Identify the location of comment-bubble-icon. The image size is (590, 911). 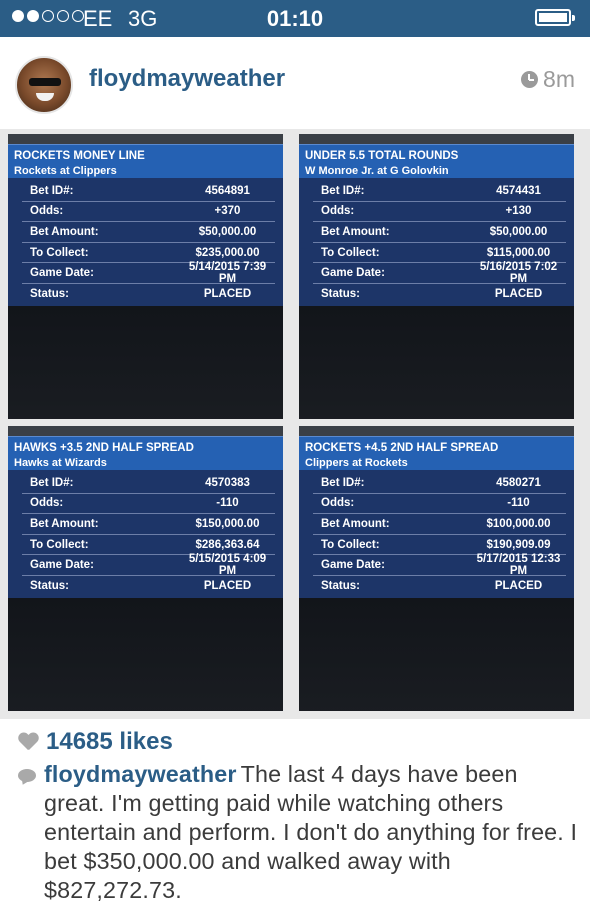
(28, 777).